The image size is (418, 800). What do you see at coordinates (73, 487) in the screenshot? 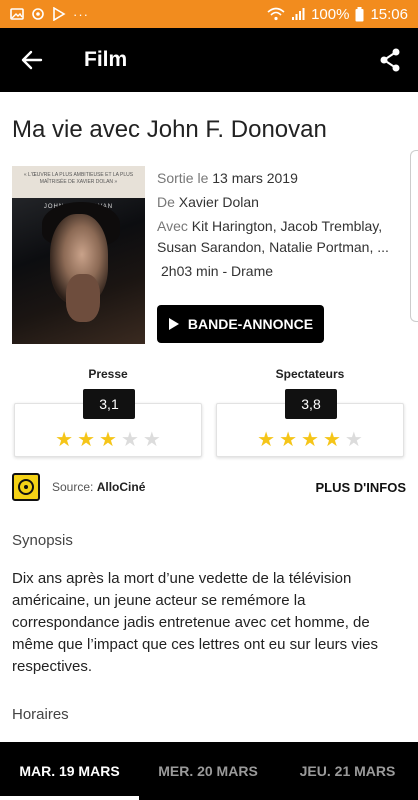
I see `source-prefix: Source:` at bounding box center [73, 487].